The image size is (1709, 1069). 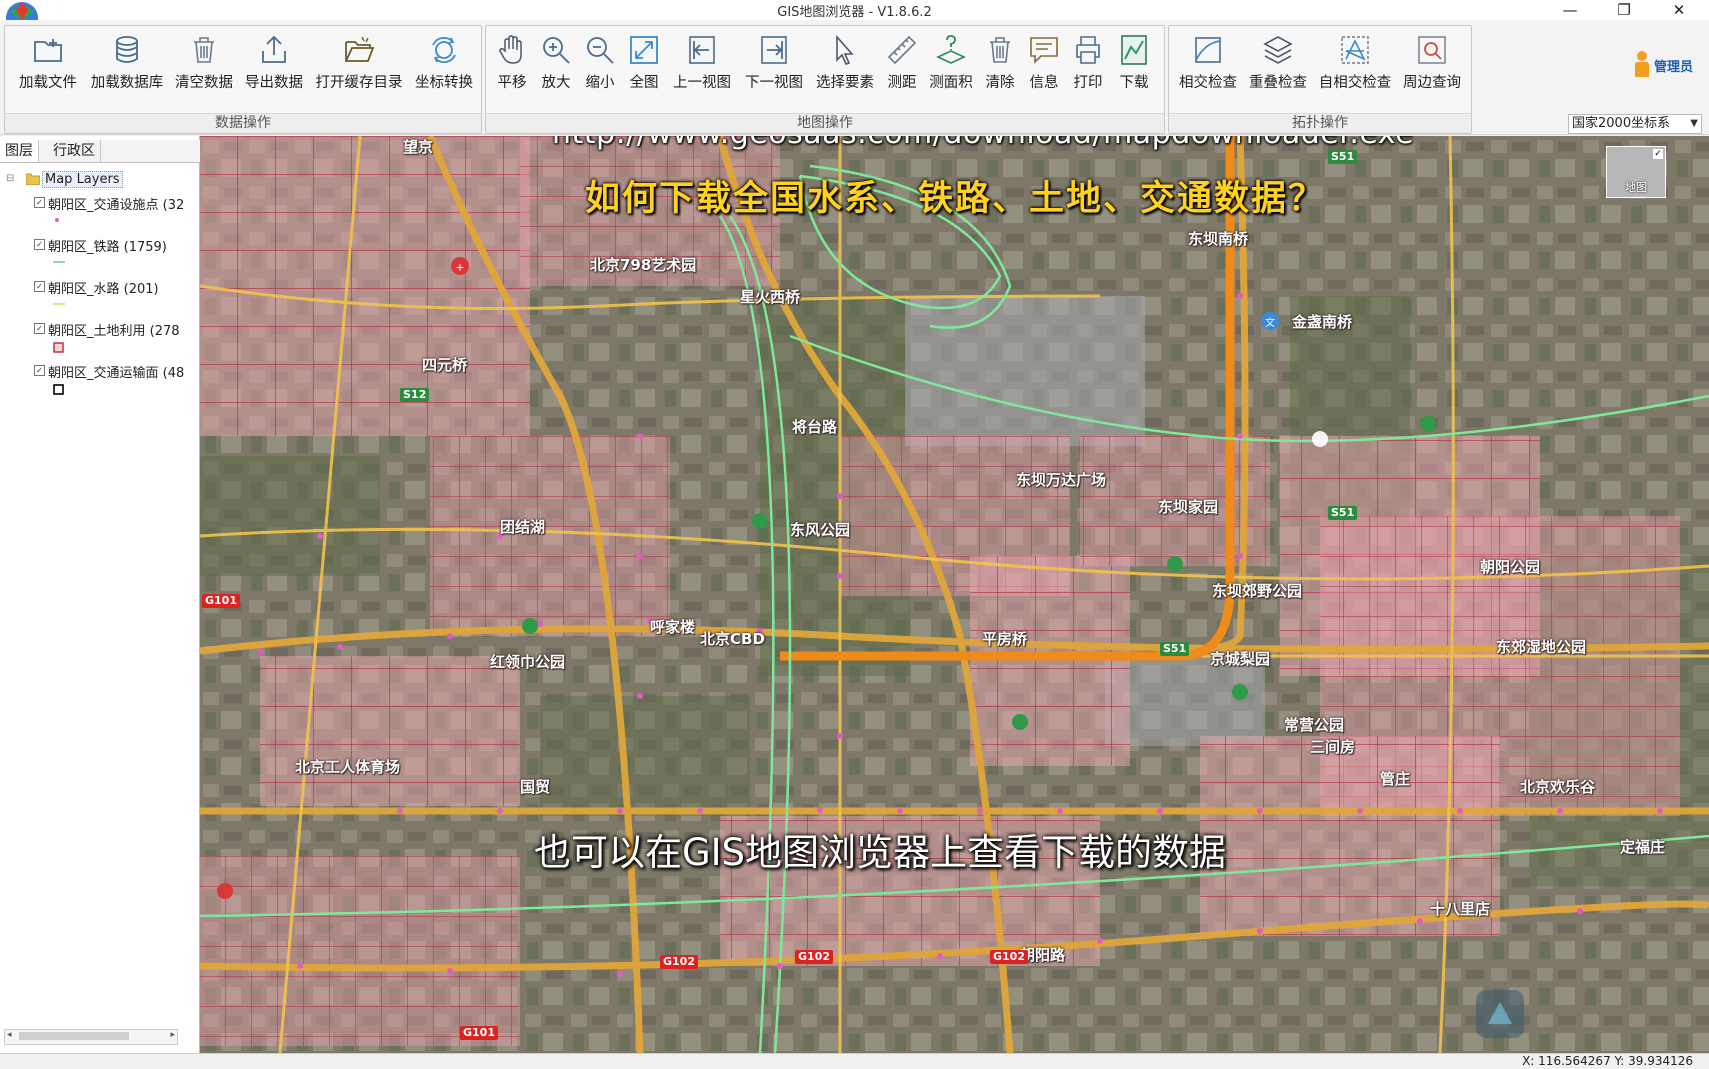 I want to click on ribbon-toolbar: 加载文件 加载数据库 清空数据 导出数据 打开缓存目录 坐标转换 数据操作 平移, so click(x=854, y=77).